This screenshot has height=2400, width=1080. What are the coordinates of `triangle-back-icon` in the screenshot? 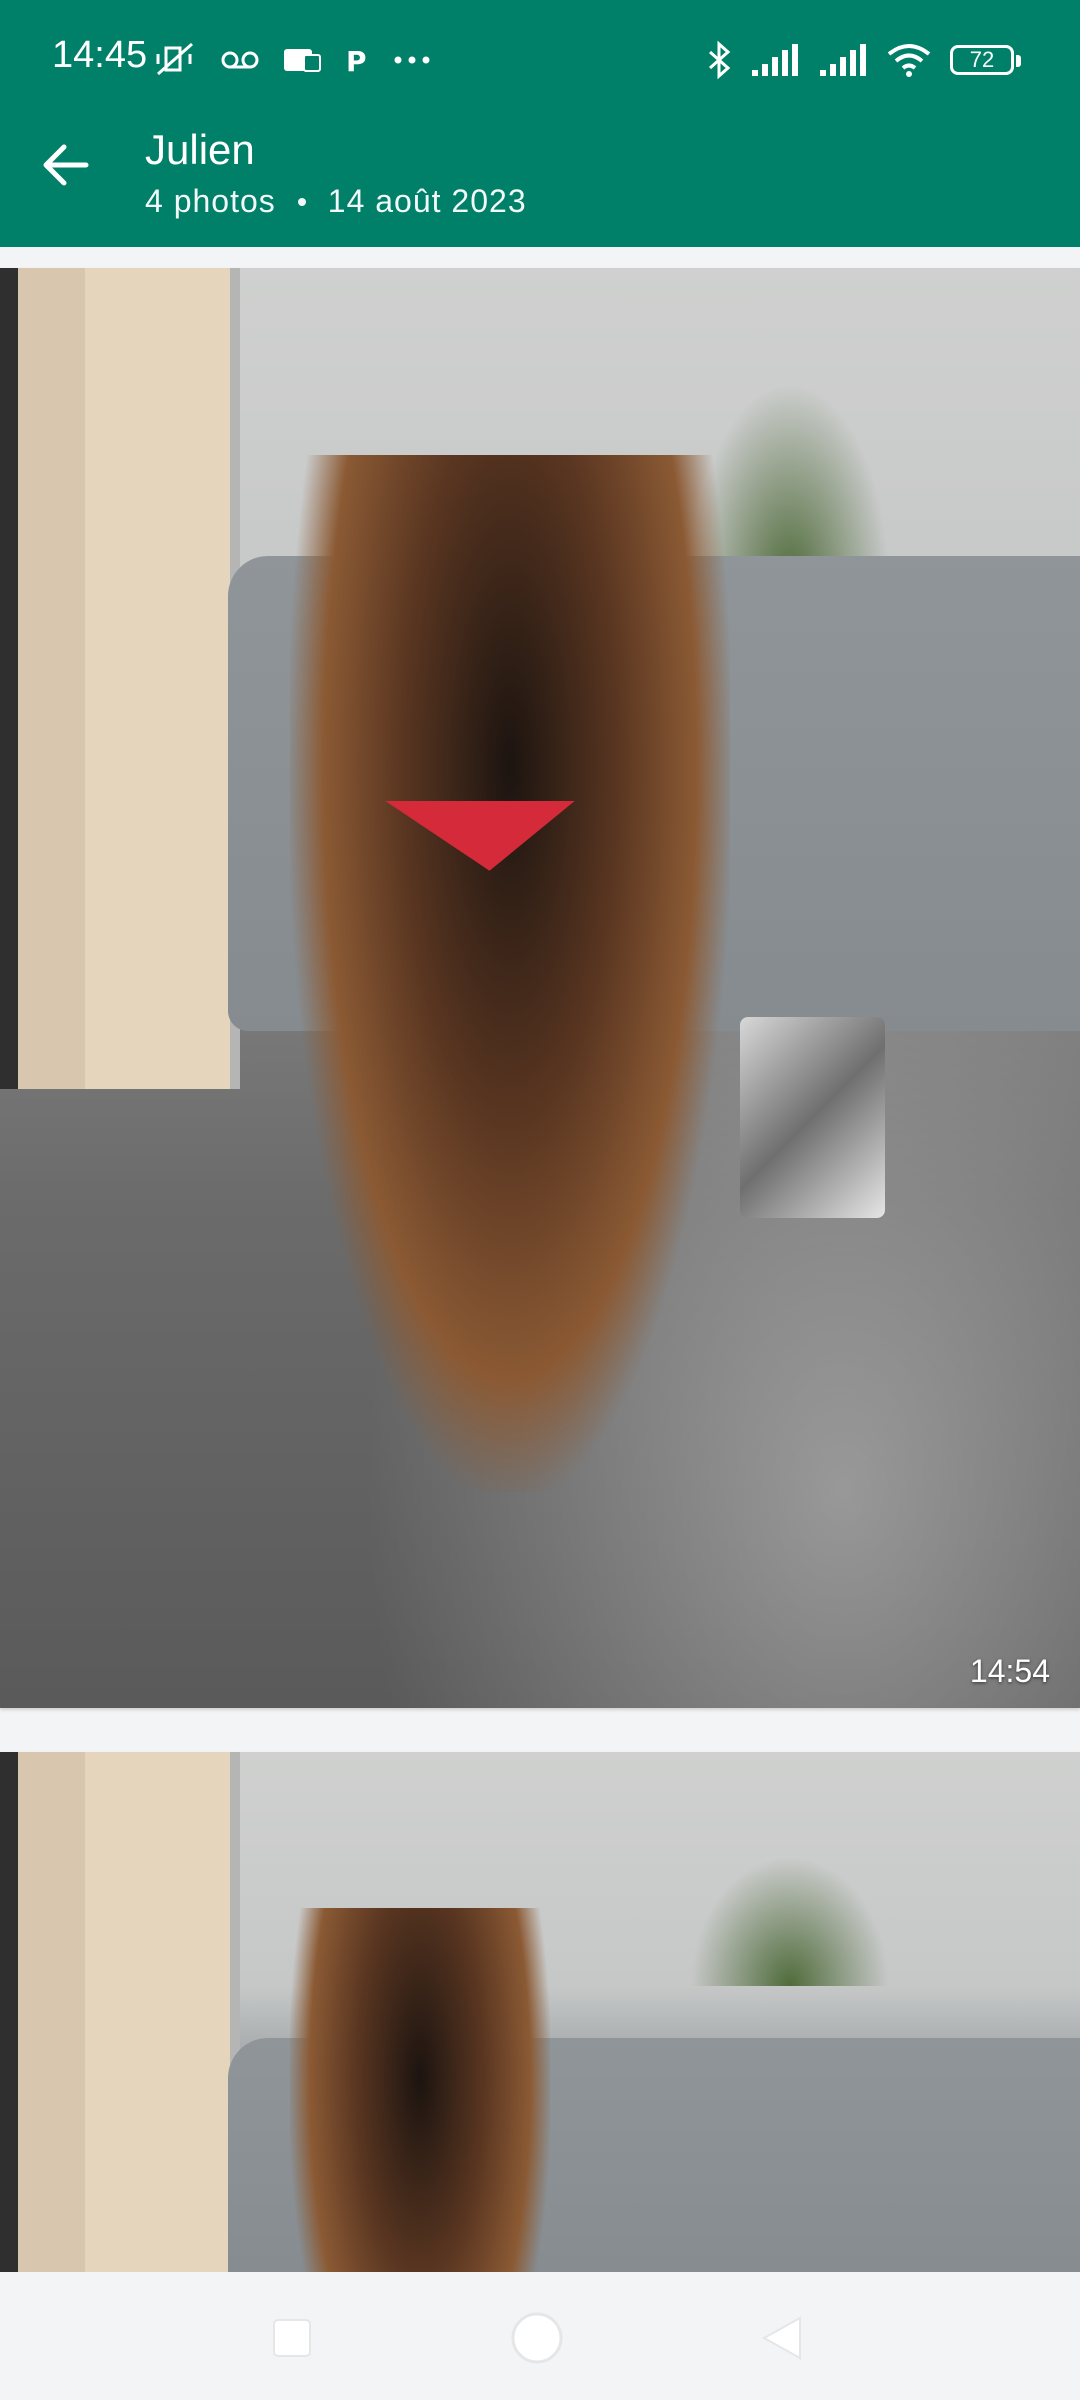 It's located at (781, 2338).